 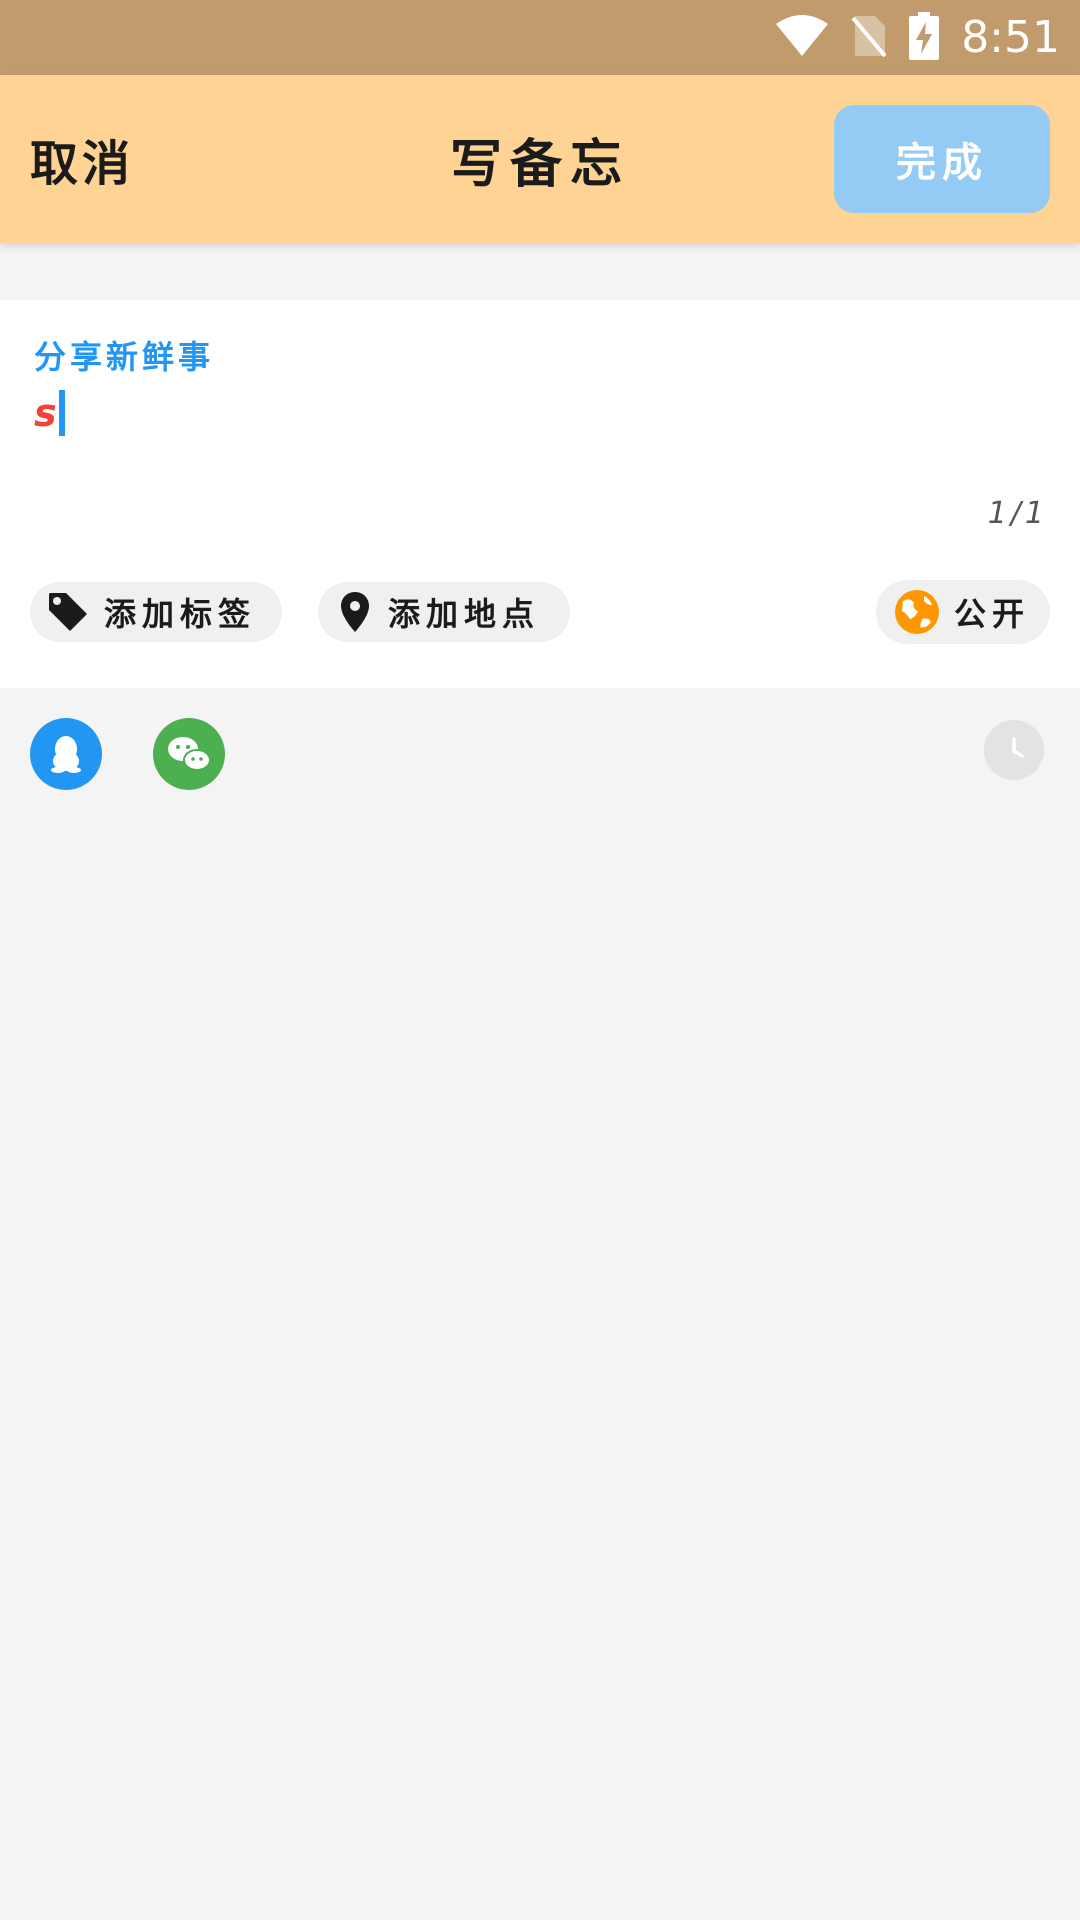 I want to click on wechat-icon, so click(x=189, y=754).